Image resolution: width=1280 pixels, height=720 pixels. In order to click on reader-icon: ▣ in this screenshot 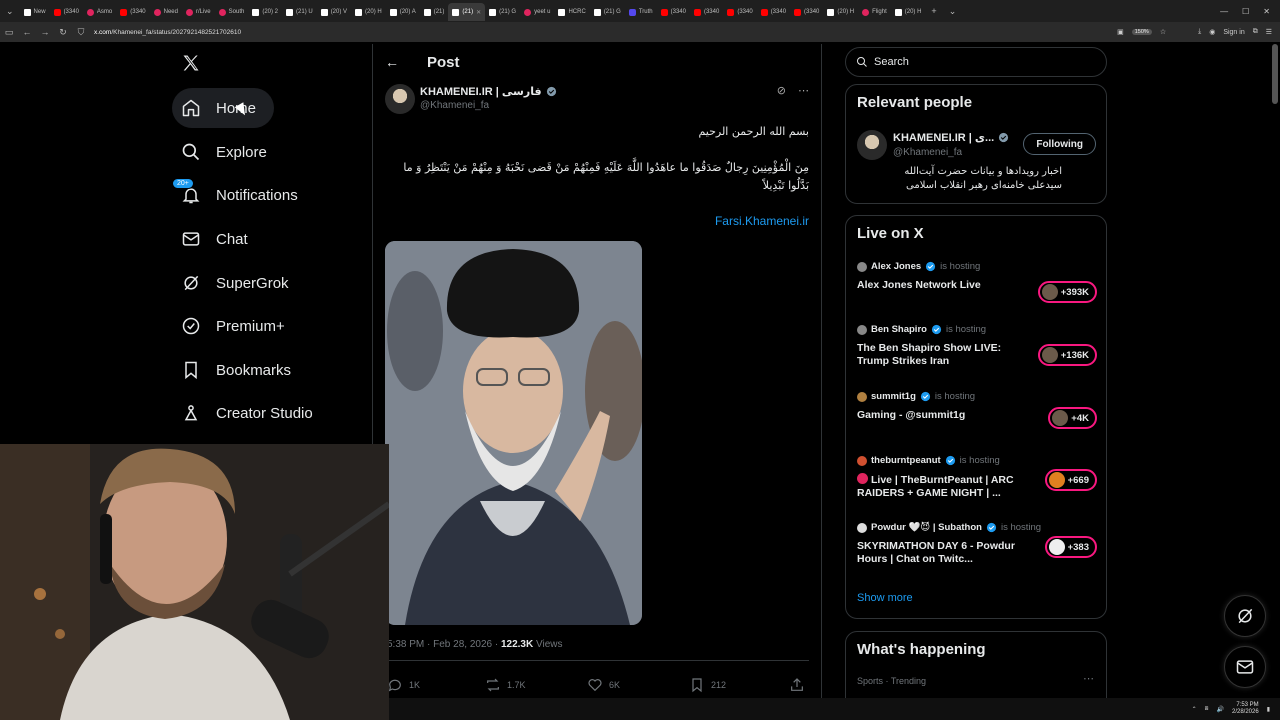, I will do `click(1120, 32)`.